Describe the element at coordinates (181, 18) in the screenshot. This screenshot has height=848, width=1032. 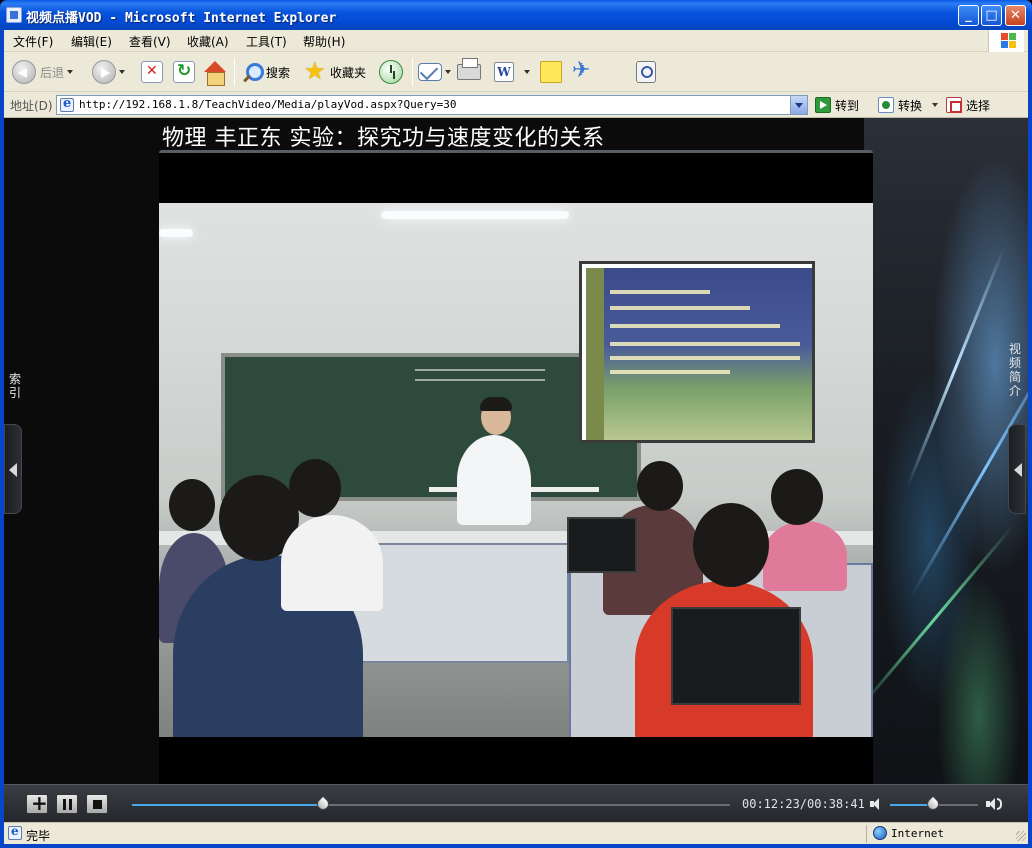
I see `window-title: 视频点播VOD - Microsoft Internet Explorer` at that location.